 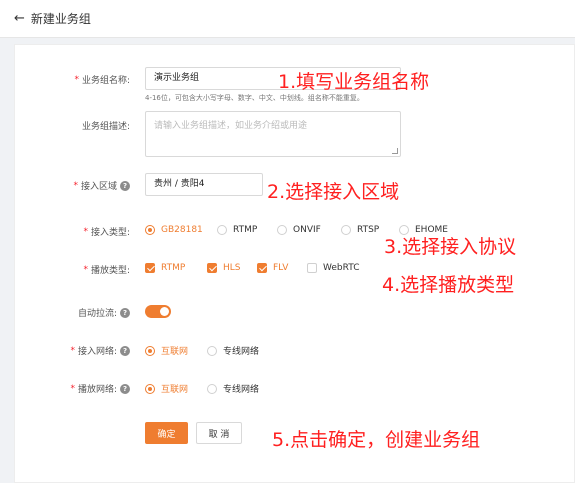 I want to click on play-net-option-private: 专线网络, so click(x=233, y=388).